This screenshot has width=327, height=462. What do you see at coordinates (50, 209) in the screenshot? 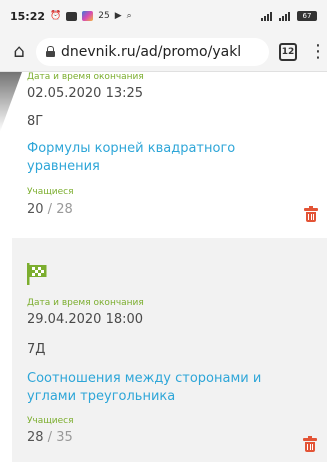
I see `students-count: 20 / 28` at bounding box center [50, 209].